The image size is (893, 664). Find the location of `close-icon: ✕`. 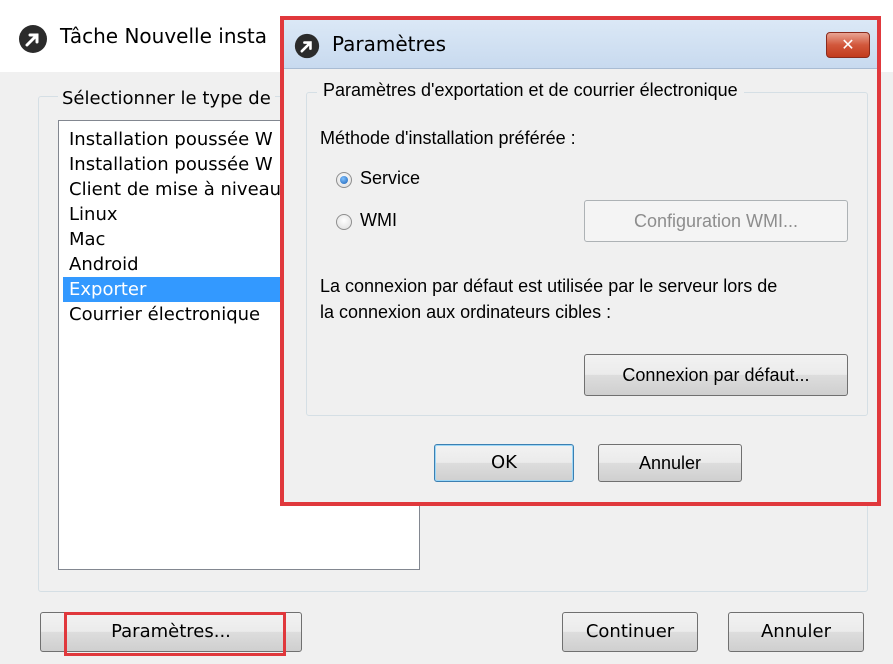

close-icon: ✕ is located at coordinates (848, 44).